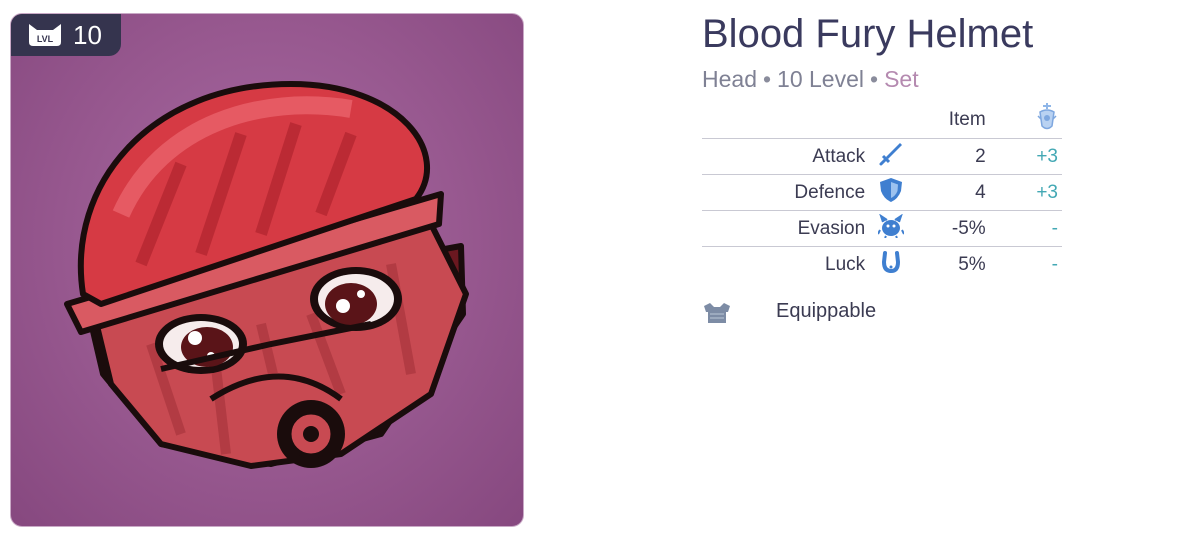 This screenshot has height=536, width=1200. What do you see at coordinates (967, 119) in the screenshot?
I see `header-item: Item` at bounding box center [967, 119].